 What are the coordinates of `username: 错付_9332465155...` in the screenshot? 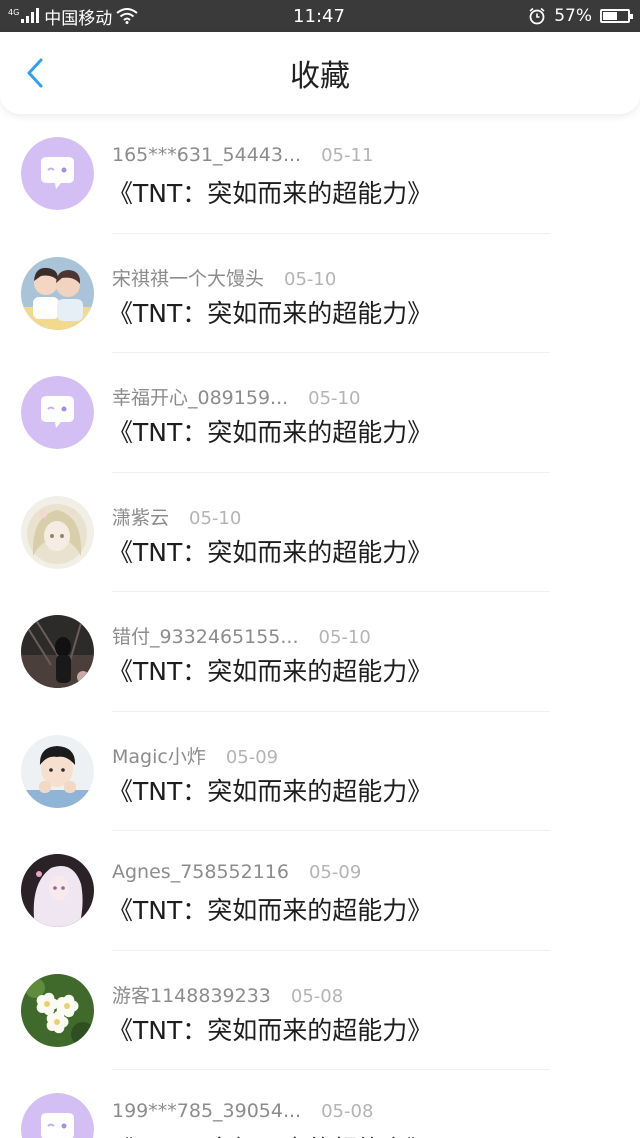 It's located at (205, 635).